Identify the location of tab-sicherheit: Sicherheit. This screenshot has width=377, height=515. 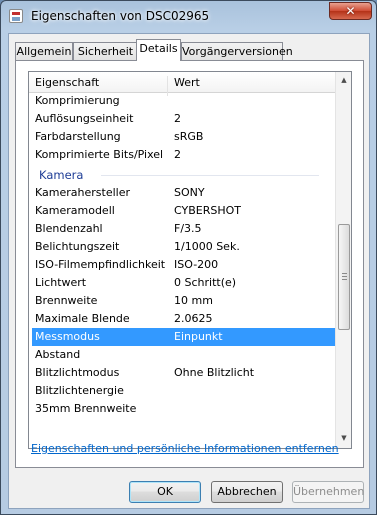
(105, 51).